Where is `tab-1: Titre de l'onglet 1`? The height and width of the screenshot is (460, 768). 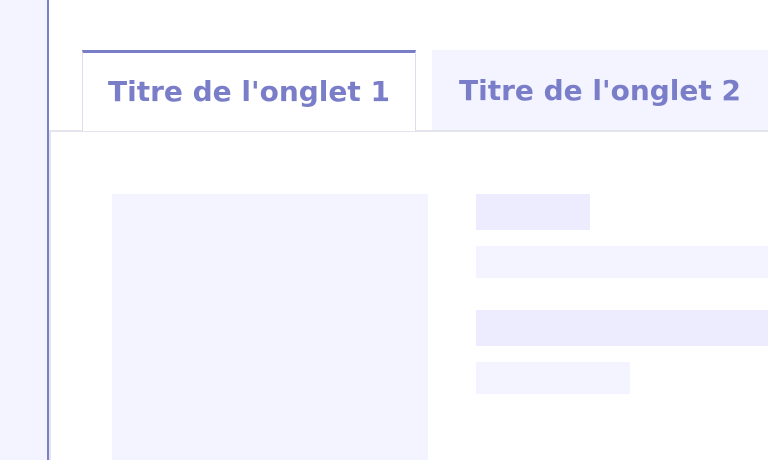
tab-1: Titre de l'onglet 1 is located at coordinates (249, 90).